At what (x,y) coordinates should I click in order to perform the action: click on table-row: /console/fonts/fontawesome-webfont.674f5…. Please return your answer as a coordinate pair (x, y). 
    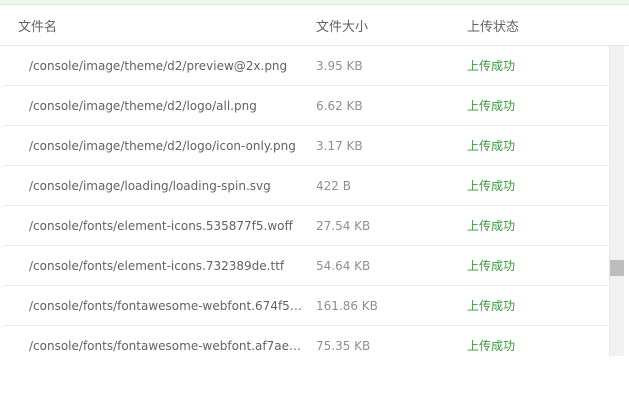
    Looking at the image, I should click on (306, 306).